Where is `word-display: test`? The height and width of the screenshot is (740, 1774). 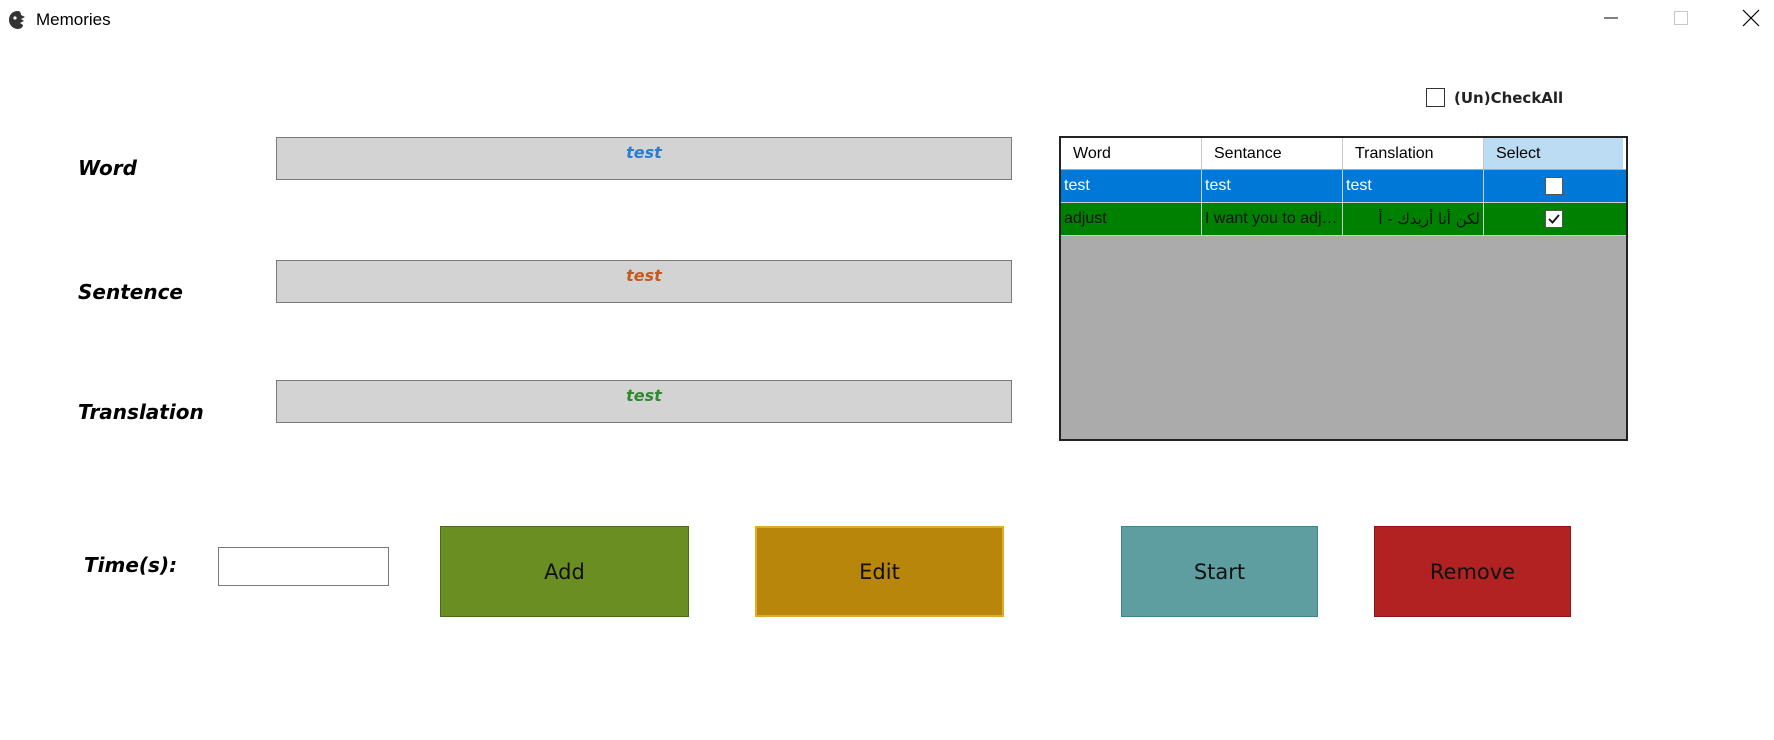
word-display: test is located at coordinates (644, 158).